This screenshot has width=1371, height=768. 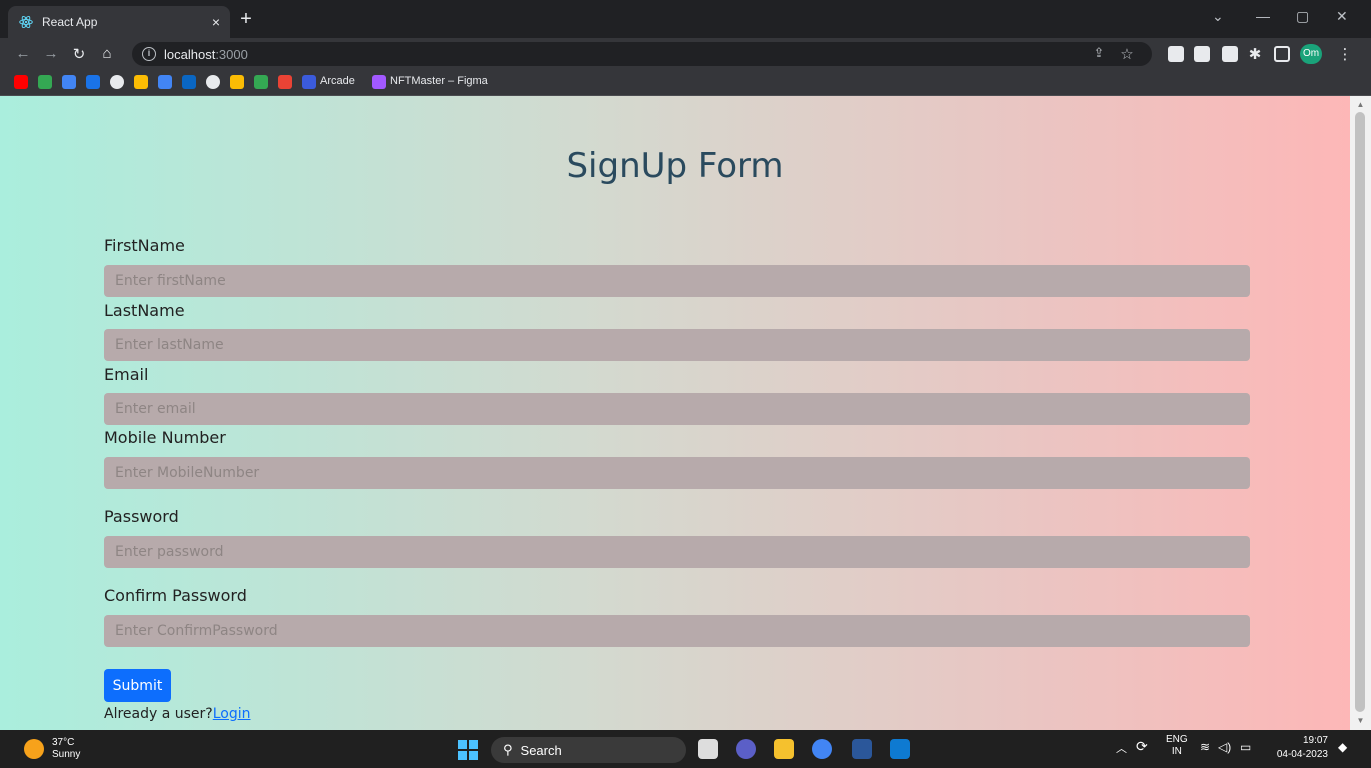 What do you see at coordinates (1345, 54) in the screenshot?
I see `menu-icon: ⋮` at bounding box center [1345, 54].